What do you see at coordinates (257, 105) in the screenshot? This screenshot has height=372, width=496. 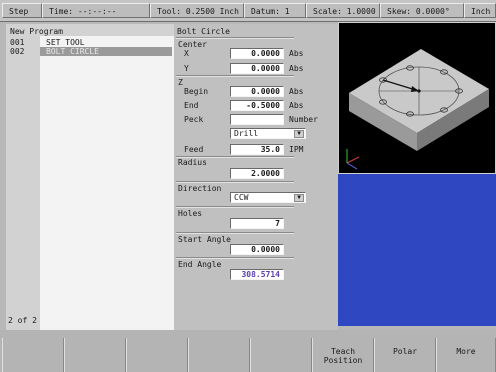 I see `end-field: -0.5000` at bounding box center [257, 105].